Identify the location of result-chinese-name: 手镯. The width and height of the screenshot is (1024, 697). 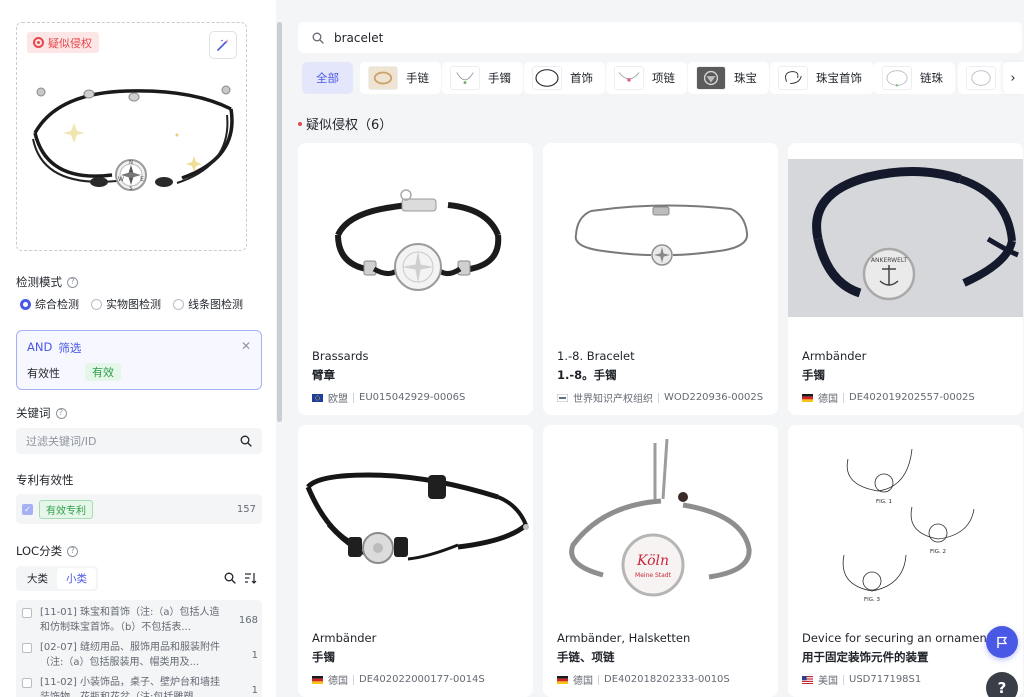
(323, 657).